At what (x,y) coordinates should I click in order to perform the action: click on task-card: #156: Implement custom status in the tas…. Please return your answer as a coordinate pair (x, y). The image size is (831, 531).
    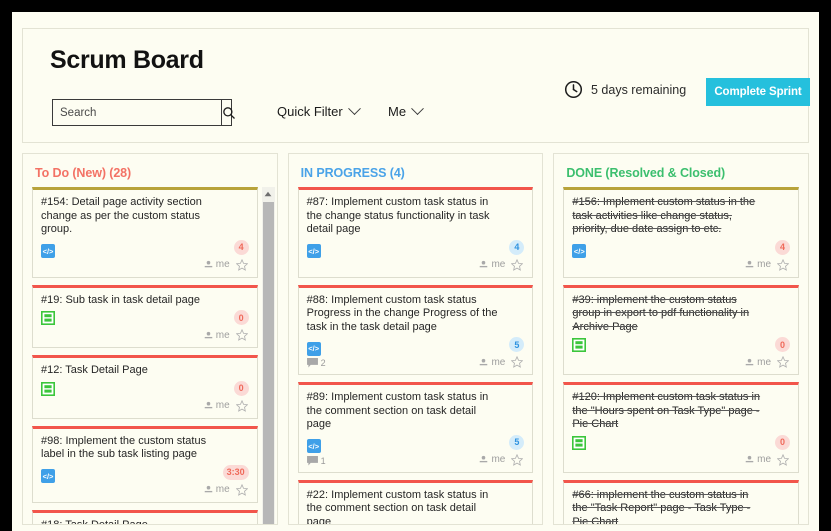
    Looking at the image, I should click on (681, 232).